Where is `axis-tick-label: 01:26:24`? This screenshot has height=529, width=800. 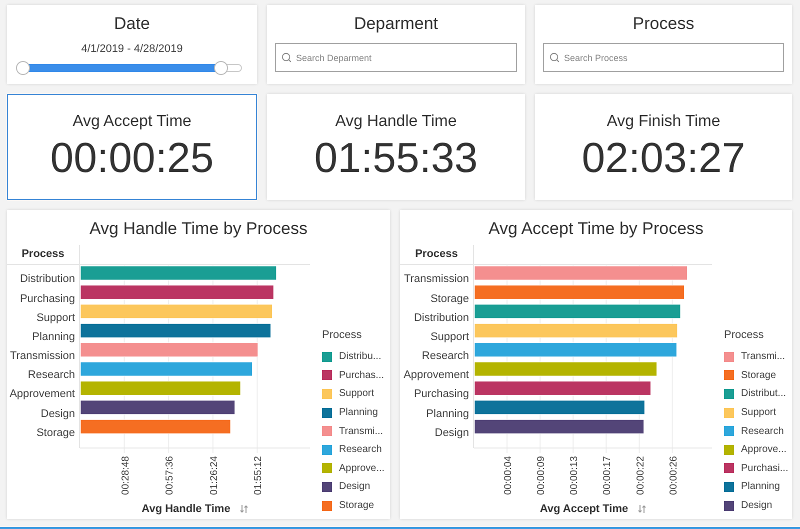
axis-tick-label: 01:26:24 is located at coordinates (214, 475).